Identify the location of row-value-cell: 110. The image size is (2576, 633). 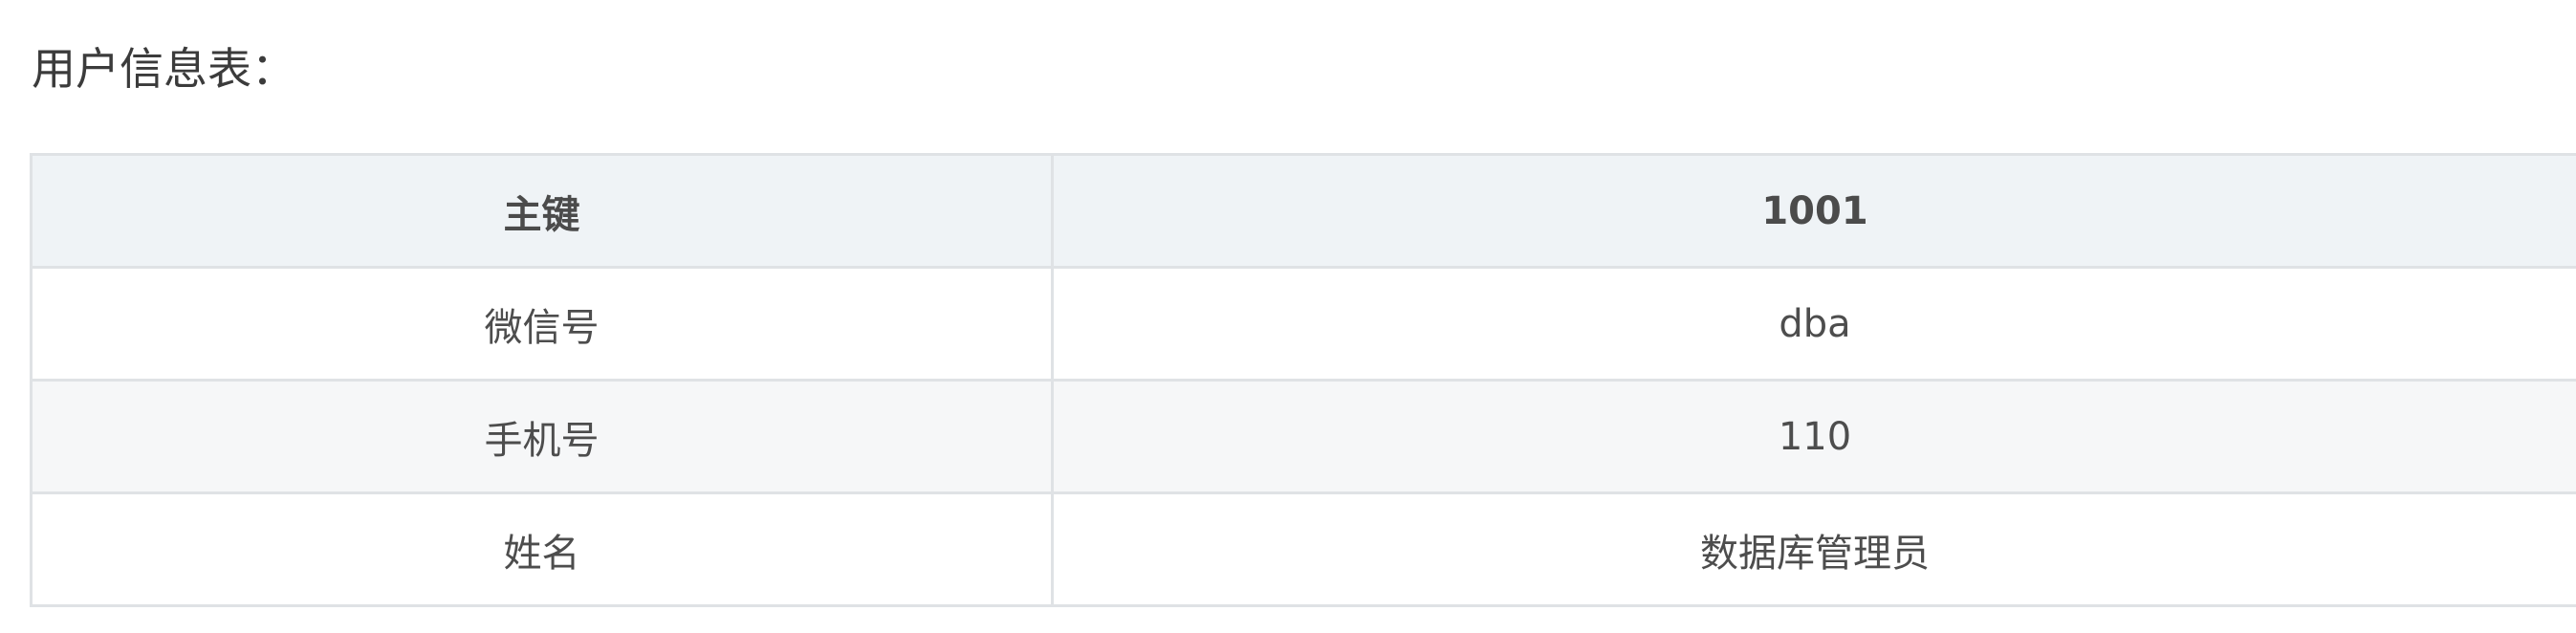
(1813, 436).